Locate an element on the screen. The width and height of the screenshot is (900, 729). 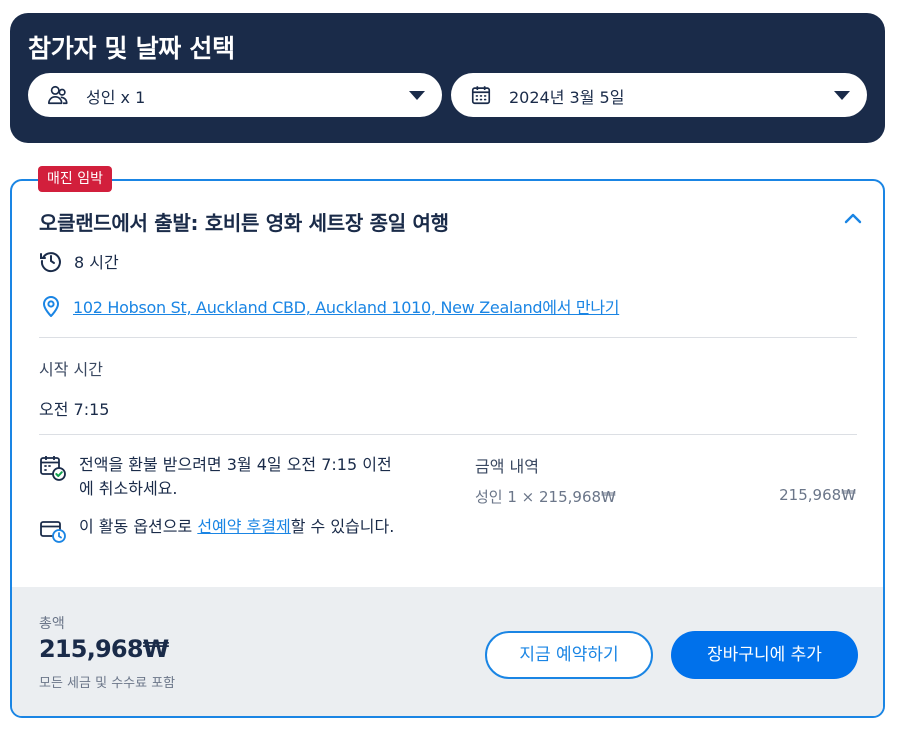
price-breakdown-label: 금액 내역 is located at coordinates (507, 466).